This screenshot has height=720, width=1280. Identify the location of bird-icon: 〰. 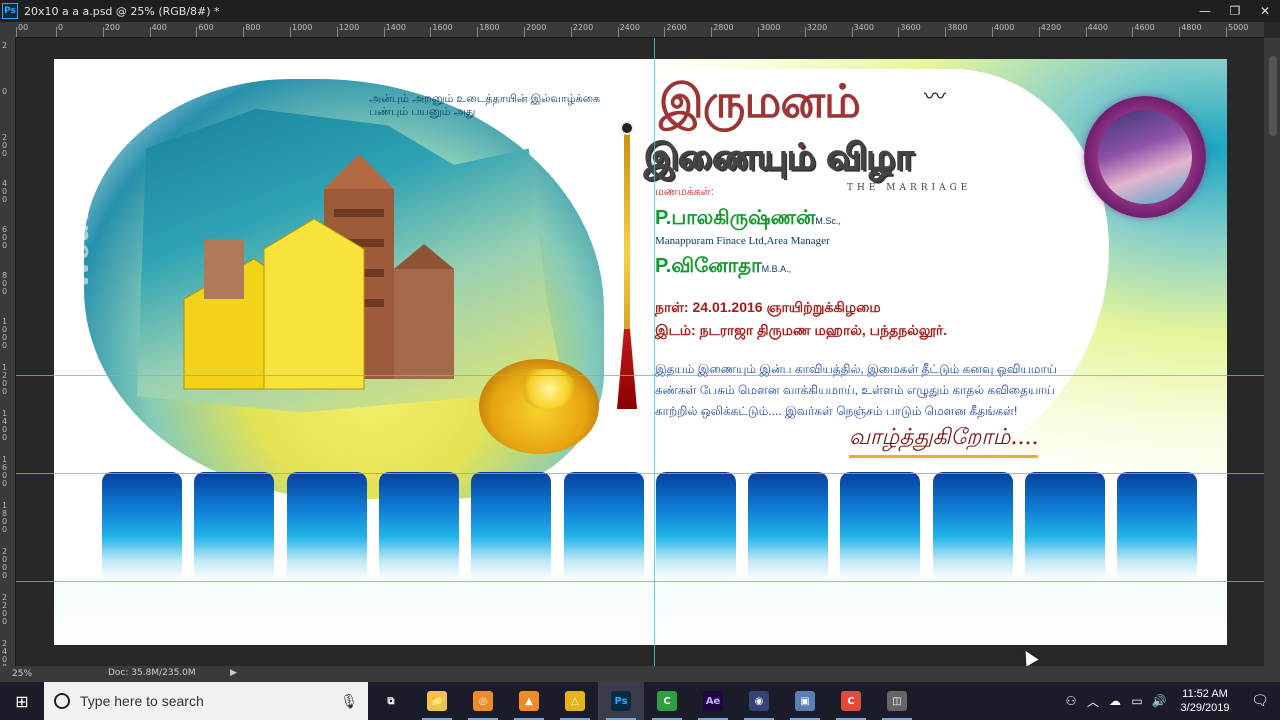
(935, 97).